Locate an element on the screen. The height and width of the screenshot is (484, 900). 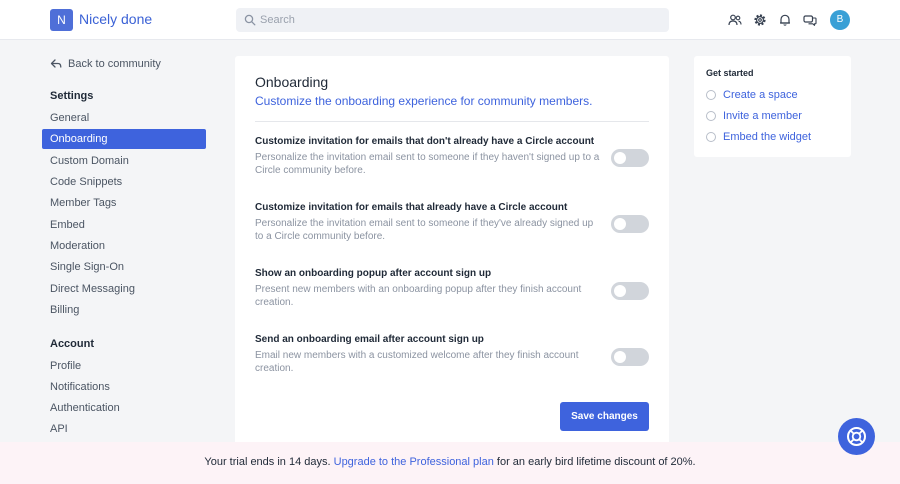
sidebar-item-member-tags: Member Tags is located at coordinates (124, 203).